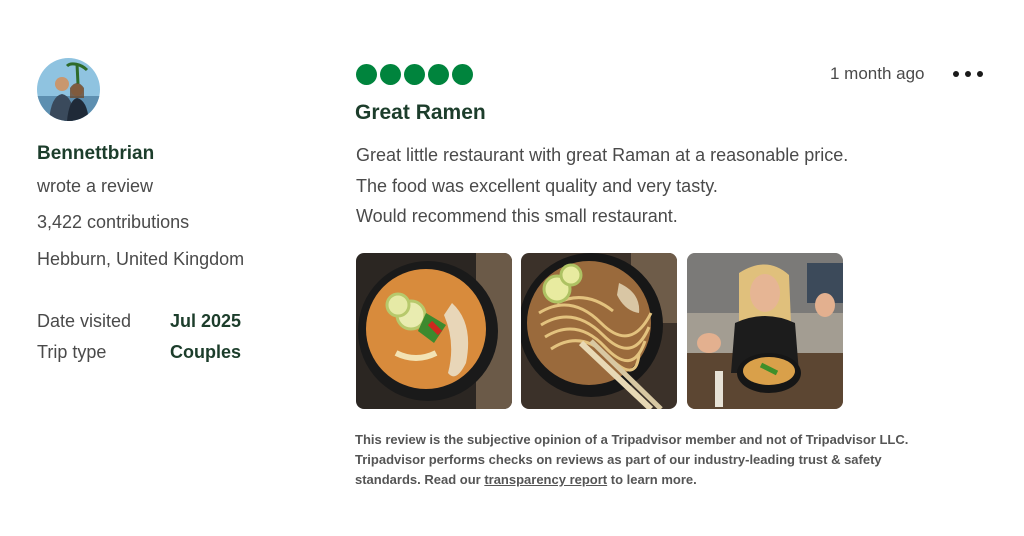  Describe the element at coordinates (517, 216) in the screenshot. I see `review-text-line: Would recommend this small restaurant.` at that location.